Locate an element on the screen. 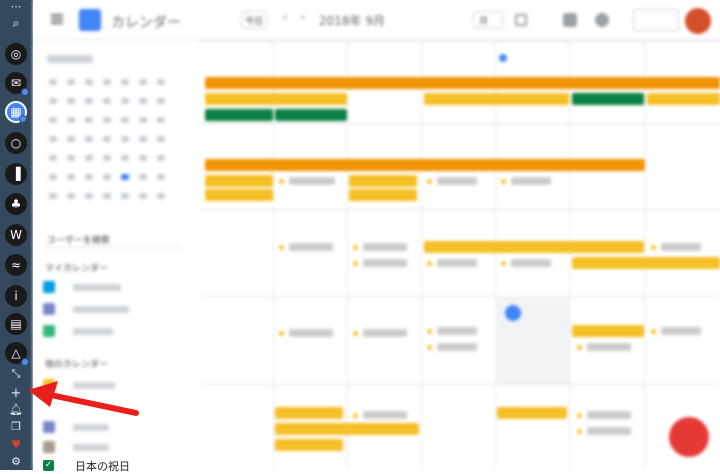 This screenshot has width=720, height=474. view-select: 月 is located at coordinates (488, 20).